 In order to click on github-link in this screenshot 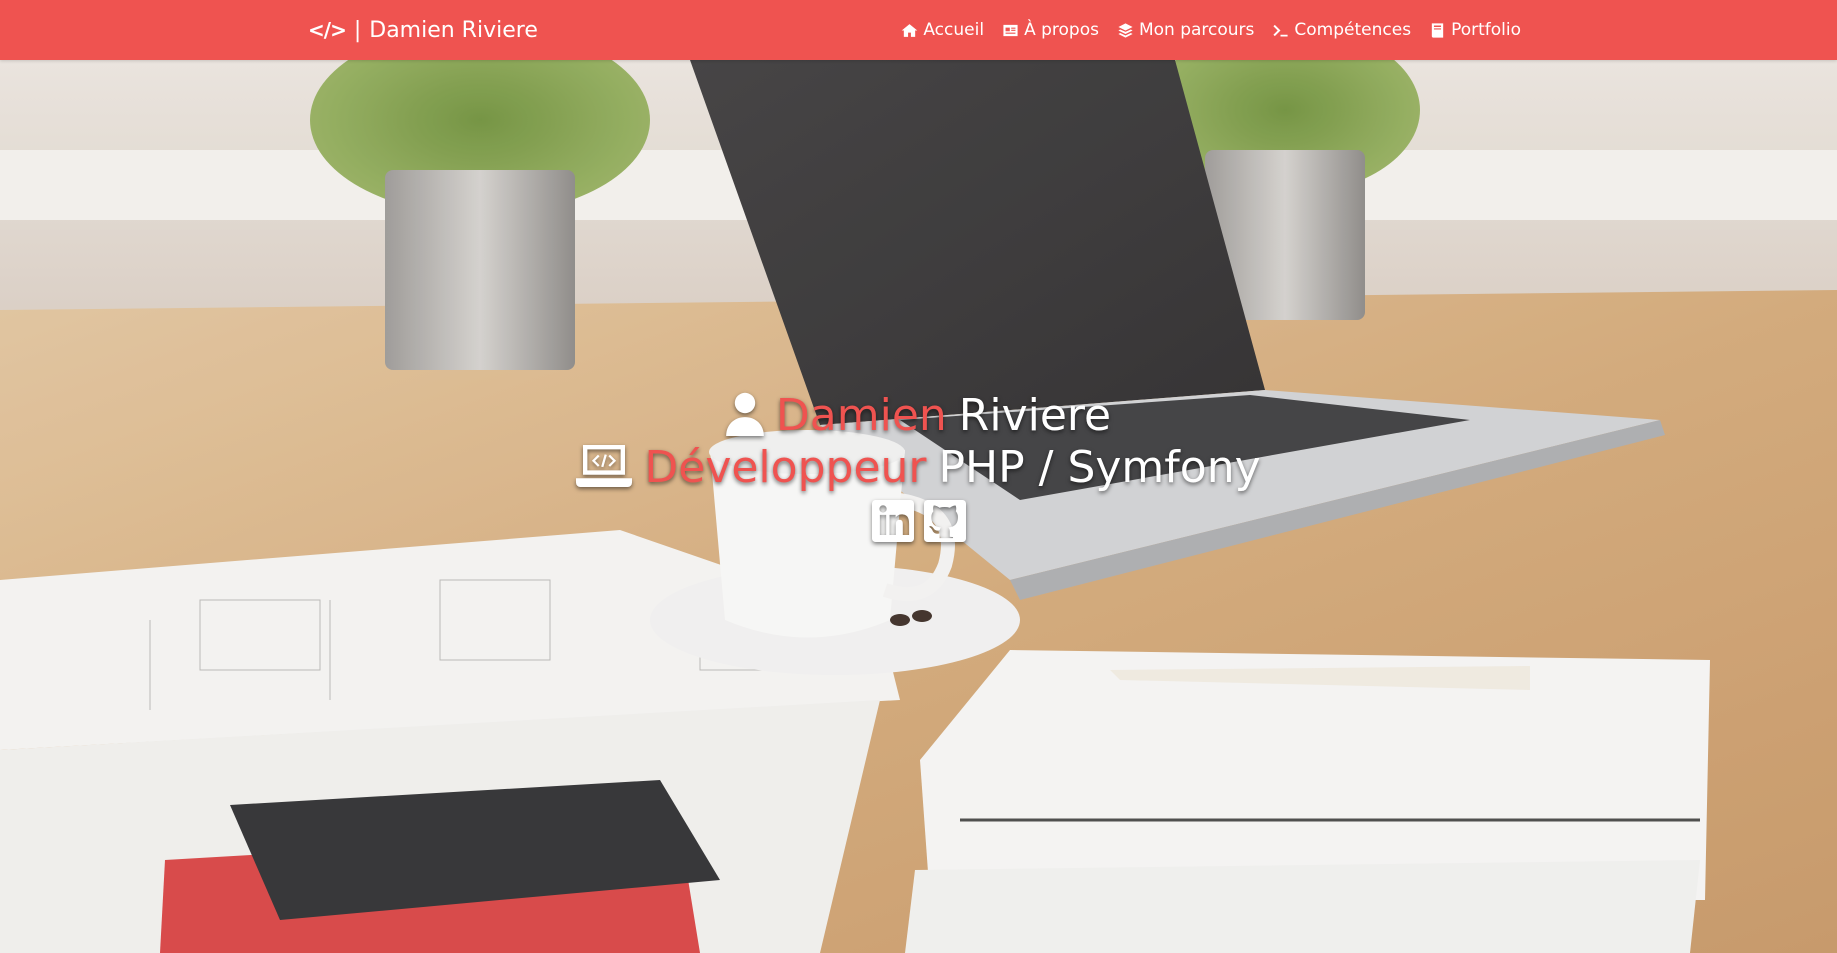, I will do `click(944, 521)`.